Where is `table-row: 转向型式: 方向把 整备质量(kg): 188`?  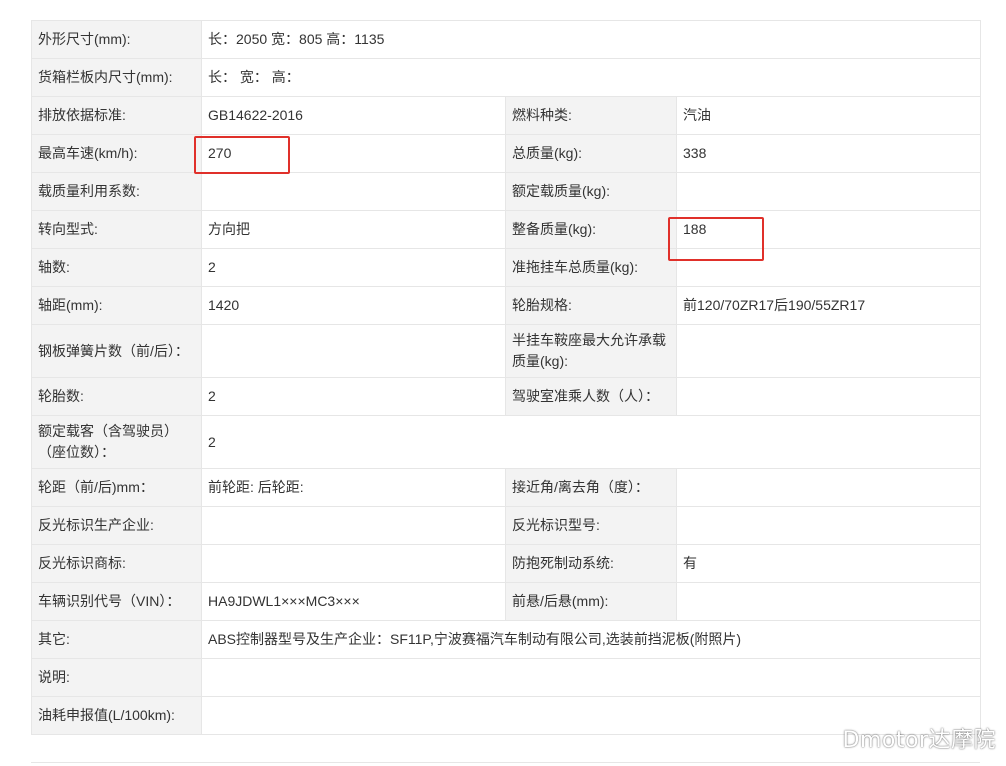 table-row: 转向型式: 方向把 整备质量(kg): 188 is located at coordinates (506, 229).